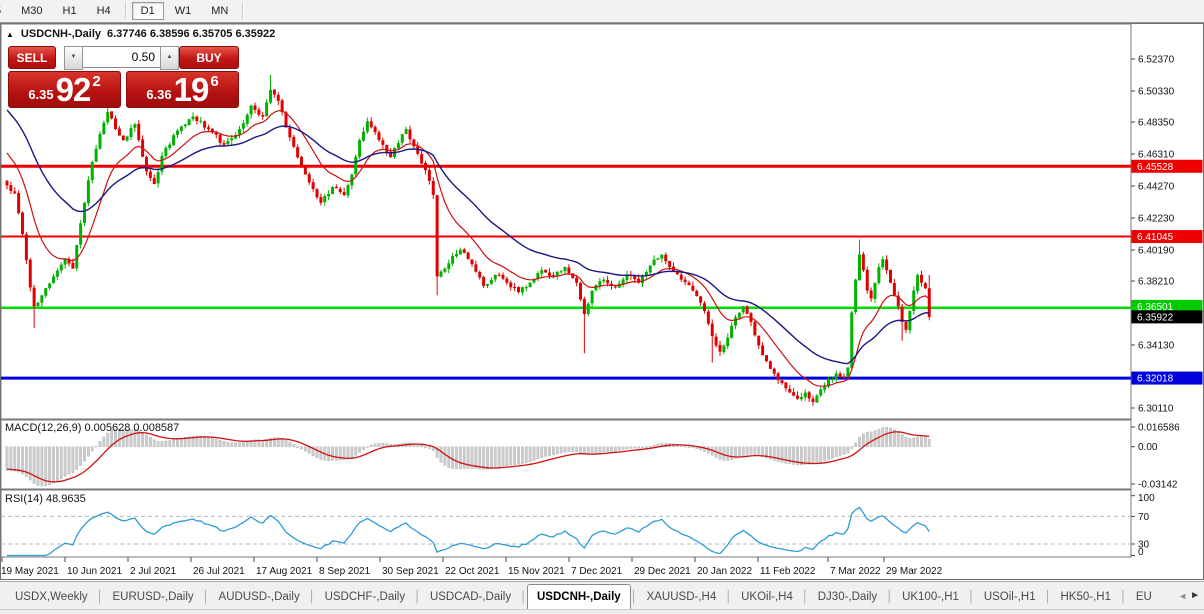  I want to click on buy-price-handle: 6.36, so click(159, 94).